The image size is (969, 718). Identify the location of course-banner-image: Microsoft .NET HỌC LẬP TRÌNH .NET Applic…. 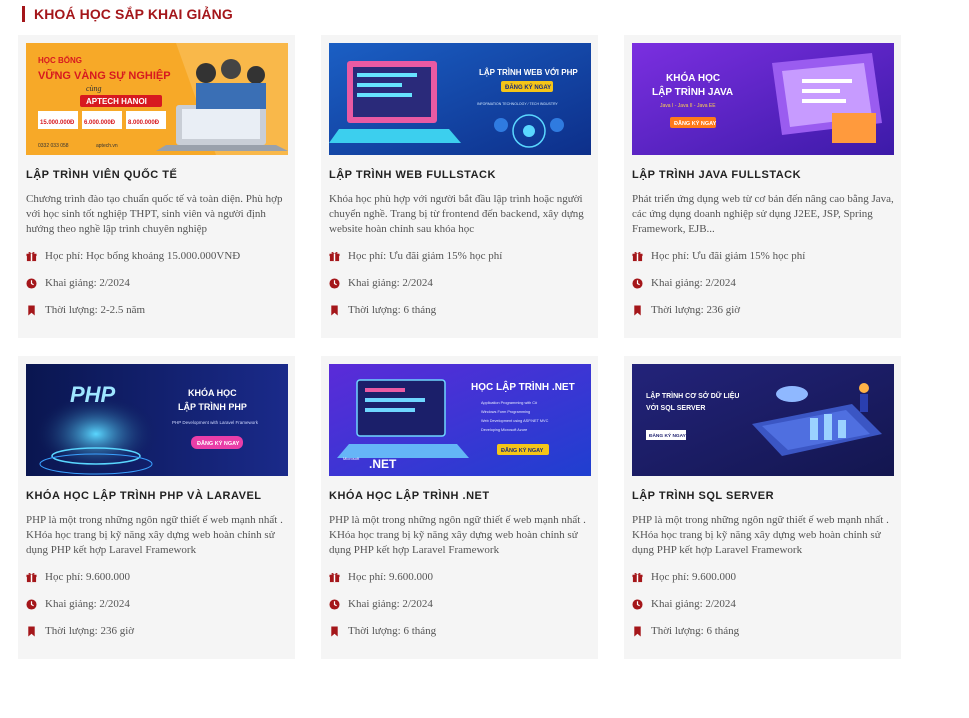
(460, 420).